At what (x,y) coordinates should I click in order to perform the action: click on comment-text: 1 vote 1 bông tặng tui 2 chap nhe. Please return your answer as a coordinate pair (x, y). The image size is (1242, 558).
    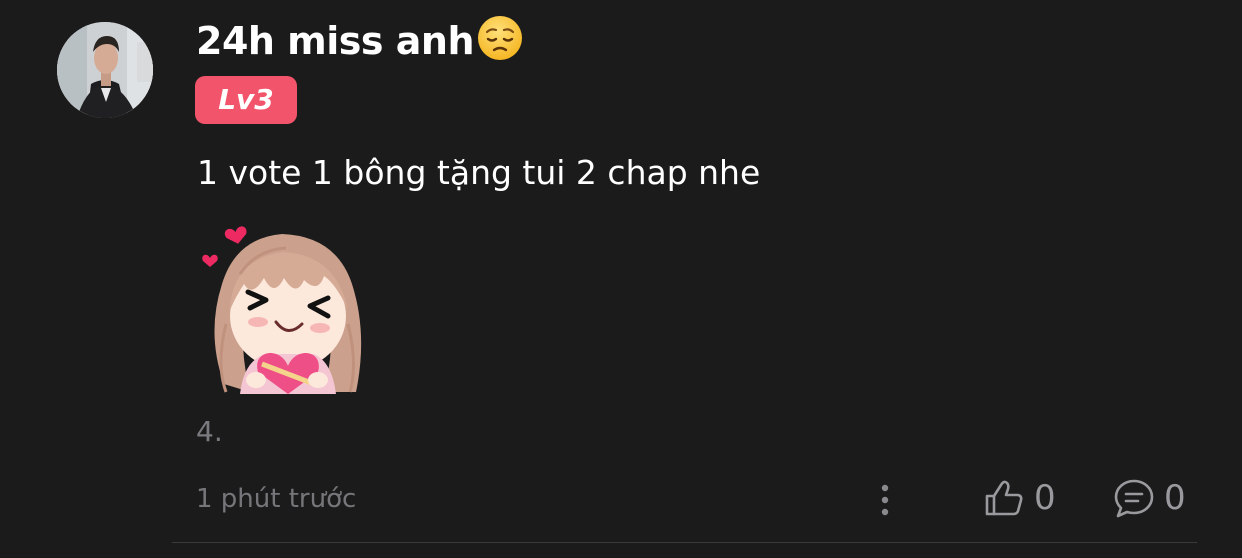
    Looking at the image, I should click on (479, 172).